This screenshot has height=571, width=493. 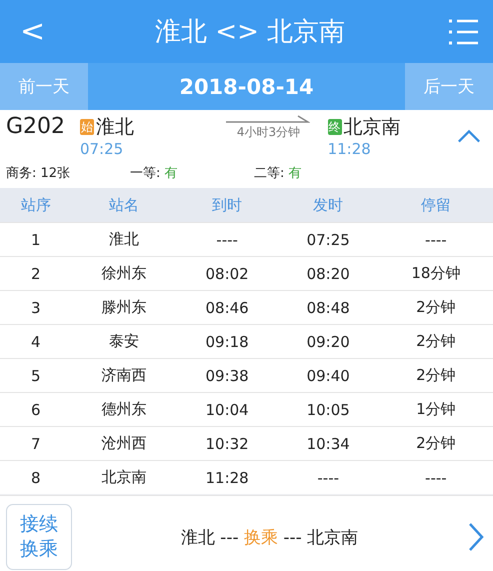 What do you see at coordinates (449, 86) in the screenshot?
I see `next-day-button: 后一天` at bounding box center [449, 86].